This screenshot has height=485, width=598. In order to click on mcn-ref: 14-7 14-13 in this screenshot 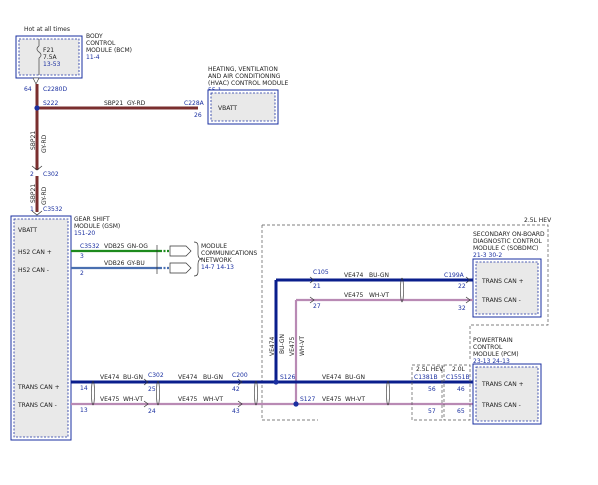, I will do `click(217, 267)`.